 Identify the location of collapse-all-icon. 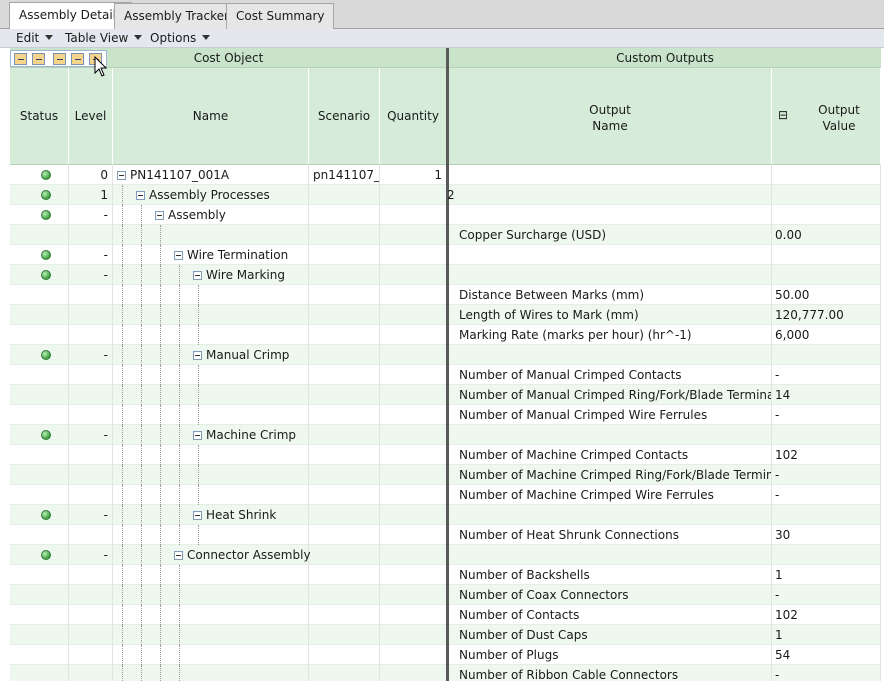
(38, 59).